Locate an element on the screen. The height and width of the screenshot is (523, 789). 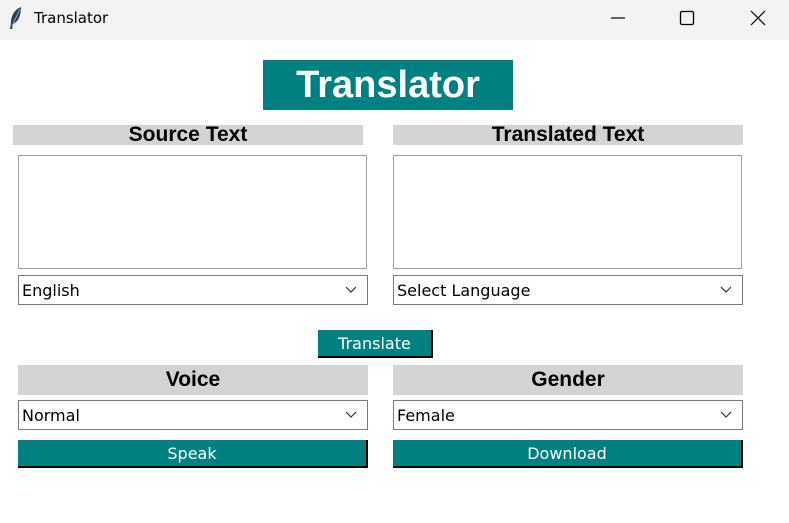
translated-text-label: Translated Text is located at coordinates (568, 134).